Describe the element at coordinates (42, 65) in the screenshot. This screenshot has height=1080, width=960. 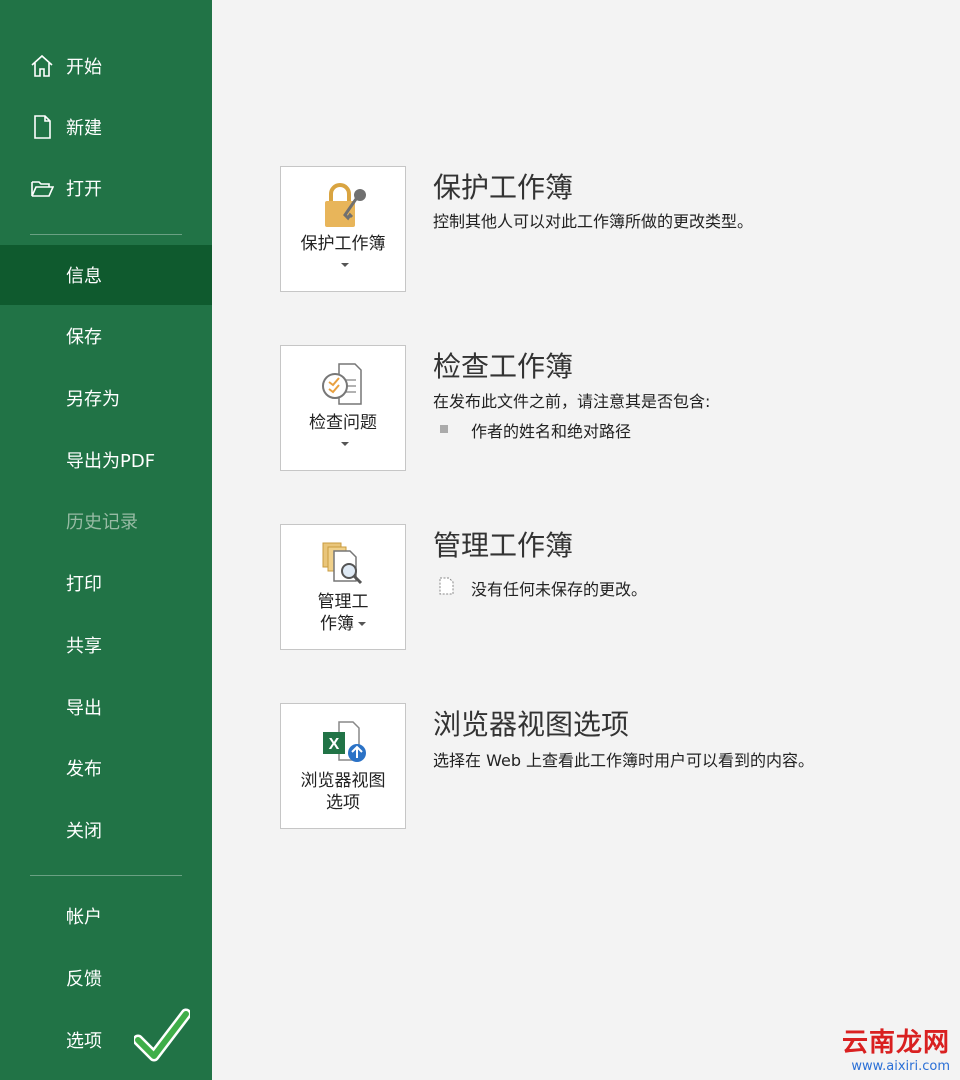
I see `home-icon` at that location.